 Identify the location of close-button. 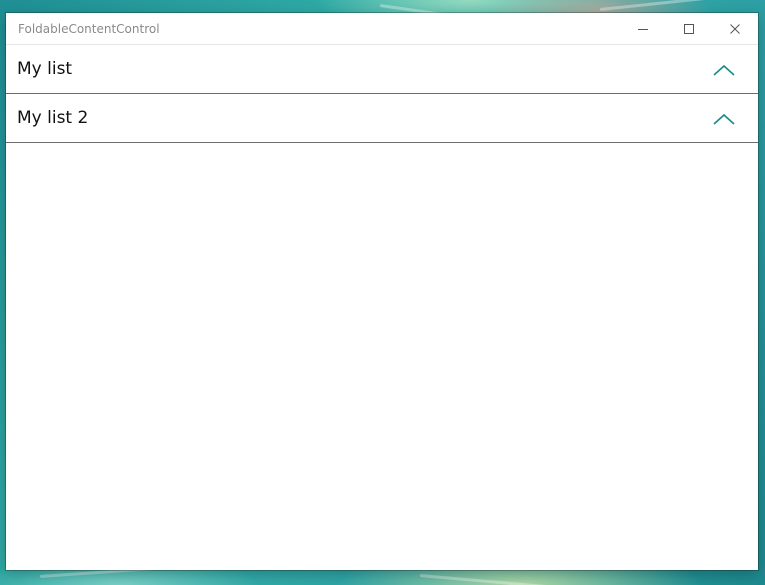
(735, 29).